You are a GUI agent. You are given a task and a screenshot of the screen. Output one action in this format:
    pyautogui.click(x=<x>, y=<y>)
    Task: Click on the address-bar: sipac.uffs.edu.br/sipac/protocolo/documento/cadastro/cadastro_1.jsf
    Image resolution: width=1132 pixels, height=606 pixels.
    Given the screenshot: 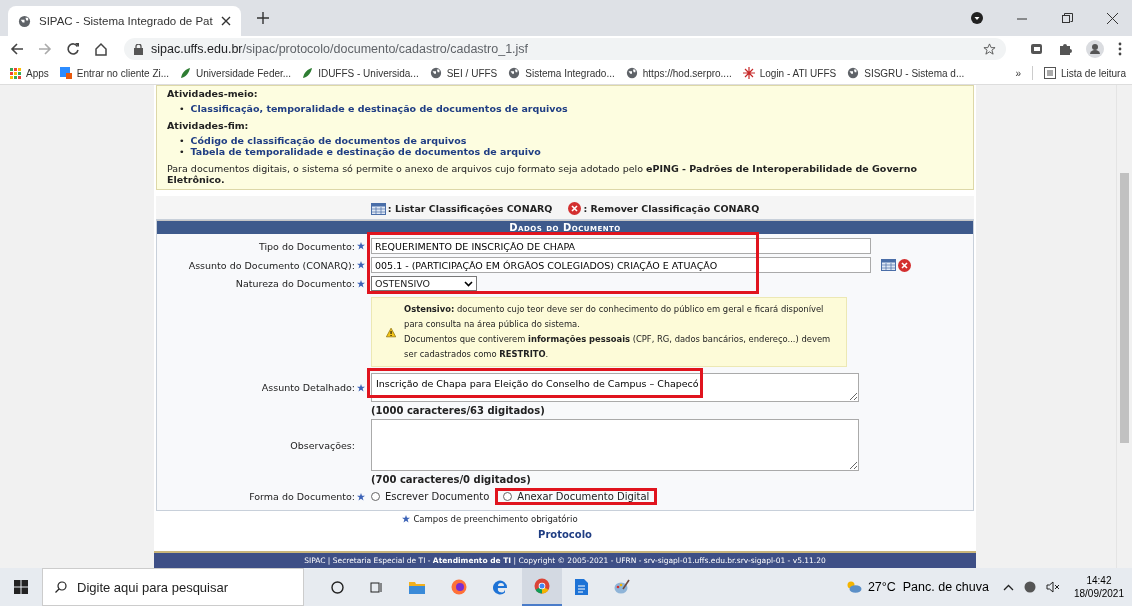 What is the action you would take?
    pyautogui.click(x=565, y=49)
    